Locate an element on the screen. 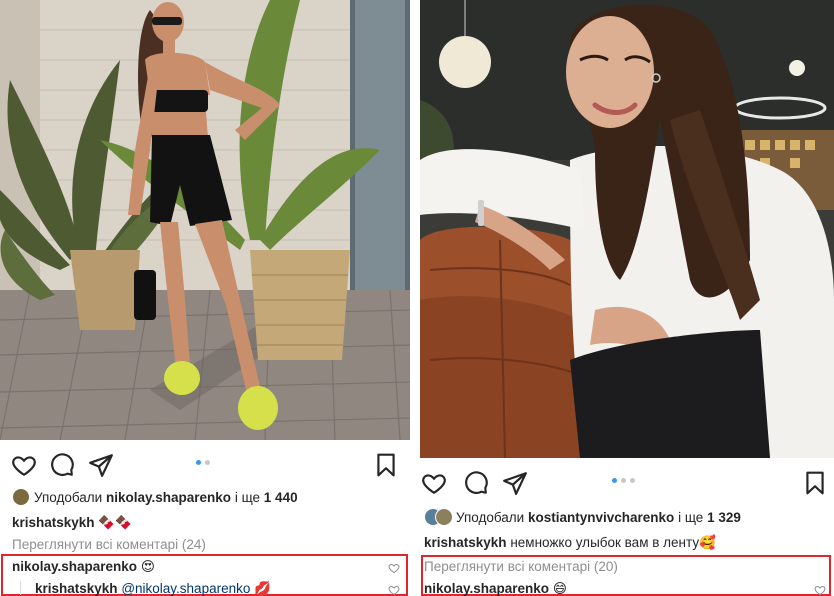 Image resolution: width=834 pixels, height=596 pixels. caption: krishatskykh 🍫🍫 is located at coordinates (205, 523).